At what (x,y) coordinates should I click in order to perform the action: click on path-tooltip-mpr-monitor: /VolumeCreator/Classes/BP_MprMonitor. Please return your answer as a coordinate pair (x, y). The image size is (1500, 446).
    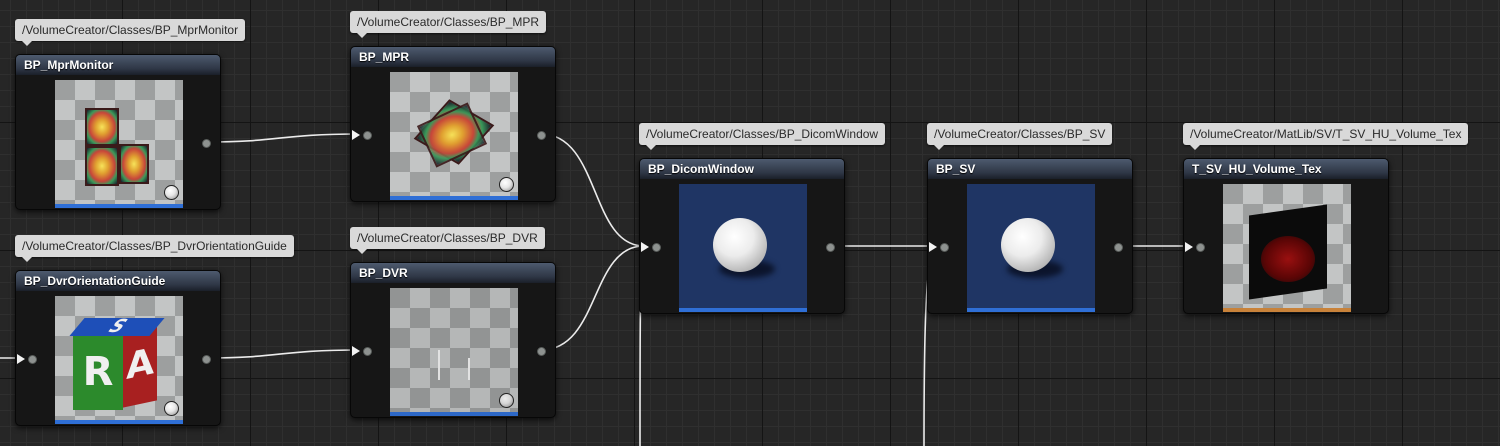
    Looking at the image, I should click on (130, 32).